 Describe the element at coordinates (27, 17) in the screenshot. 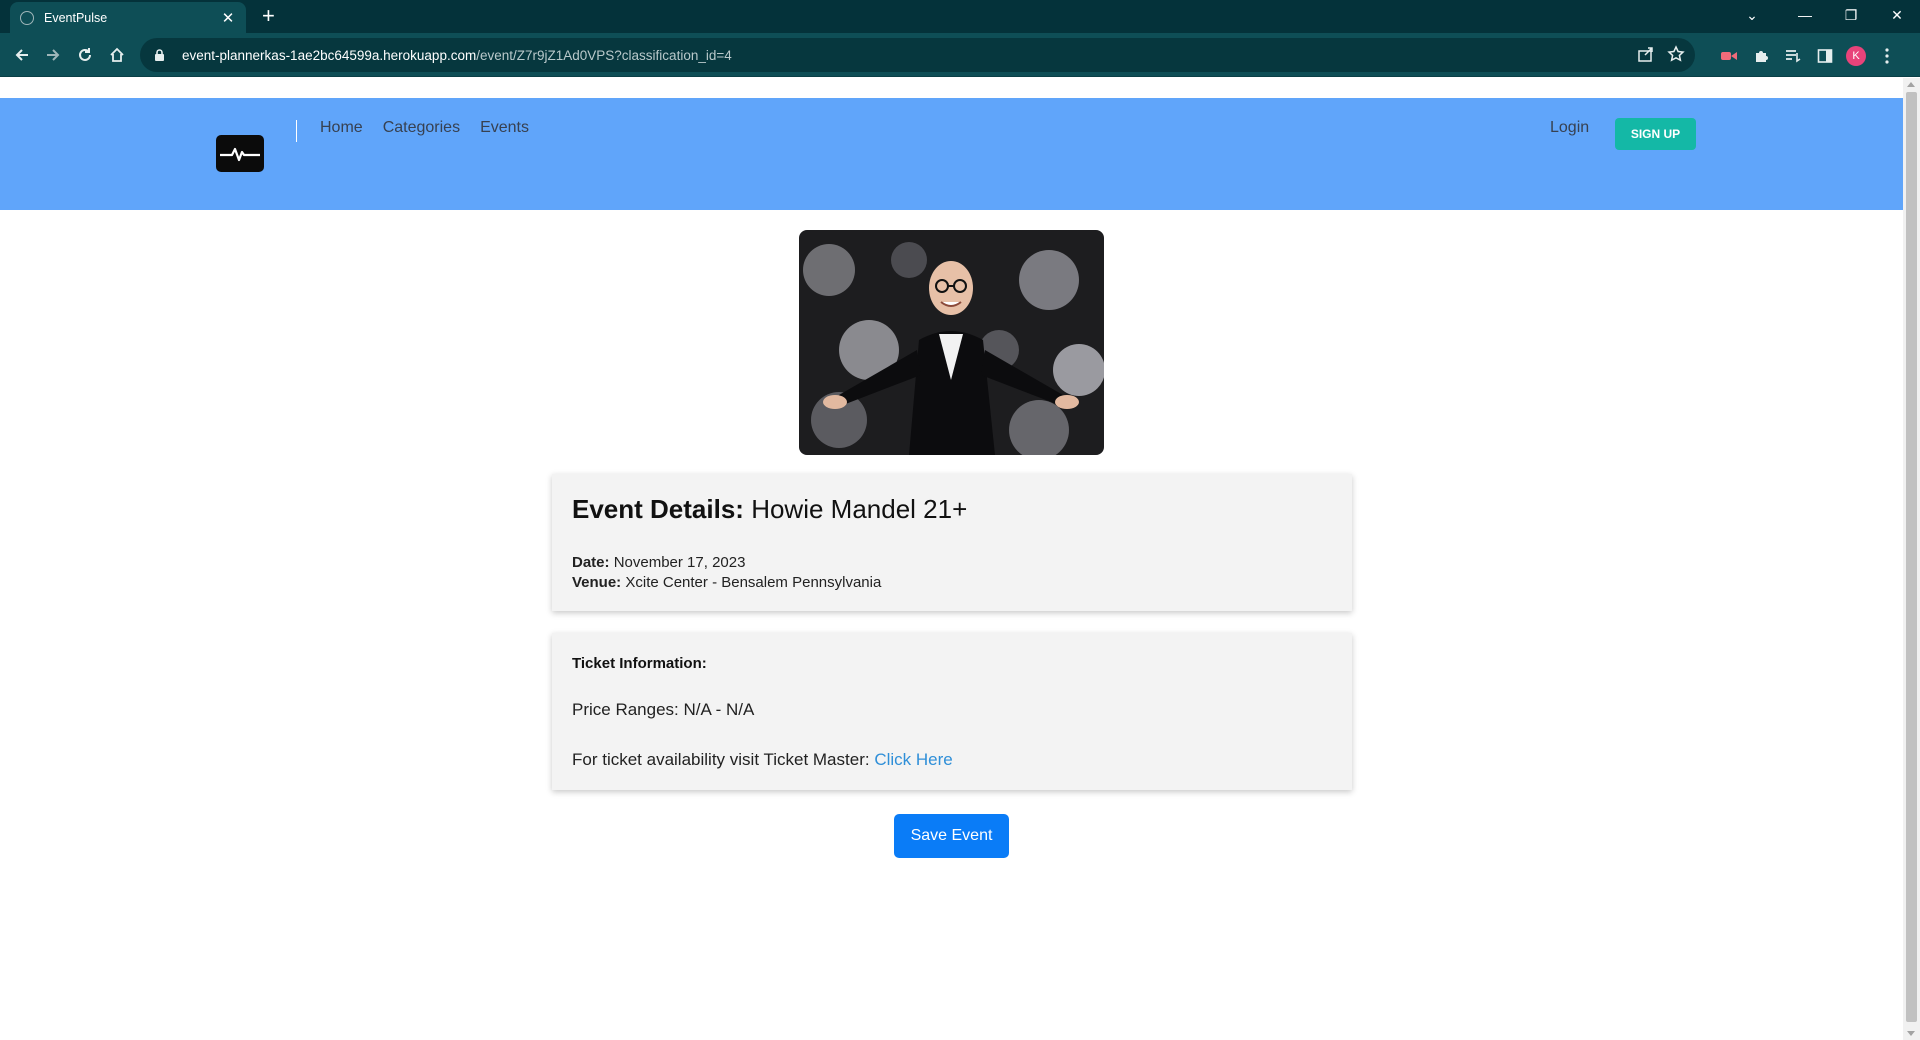

I see `globe-icon` at that location.